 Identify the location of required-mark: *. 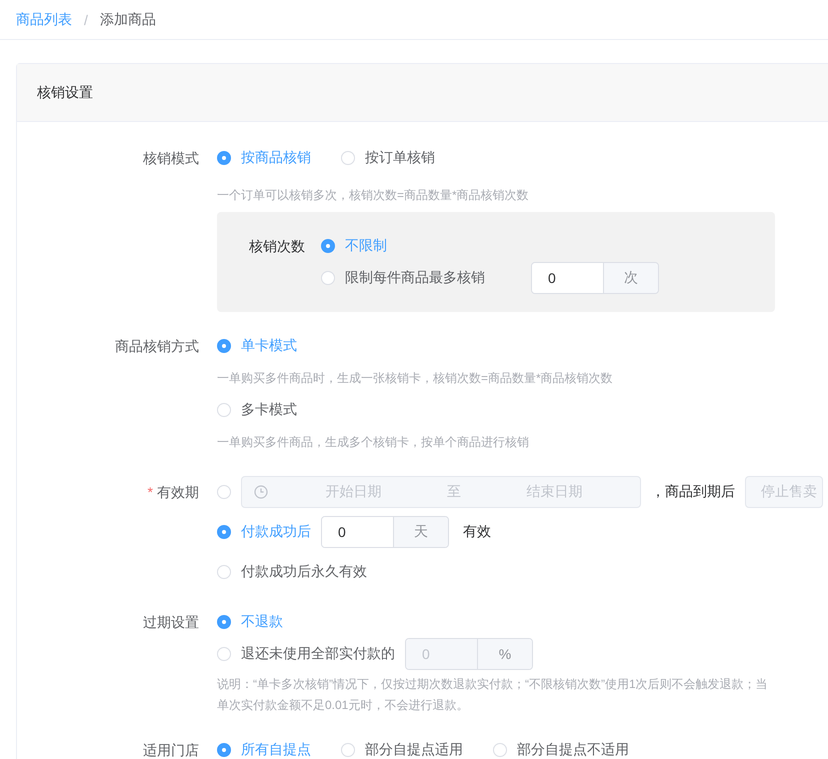
(150, 492).